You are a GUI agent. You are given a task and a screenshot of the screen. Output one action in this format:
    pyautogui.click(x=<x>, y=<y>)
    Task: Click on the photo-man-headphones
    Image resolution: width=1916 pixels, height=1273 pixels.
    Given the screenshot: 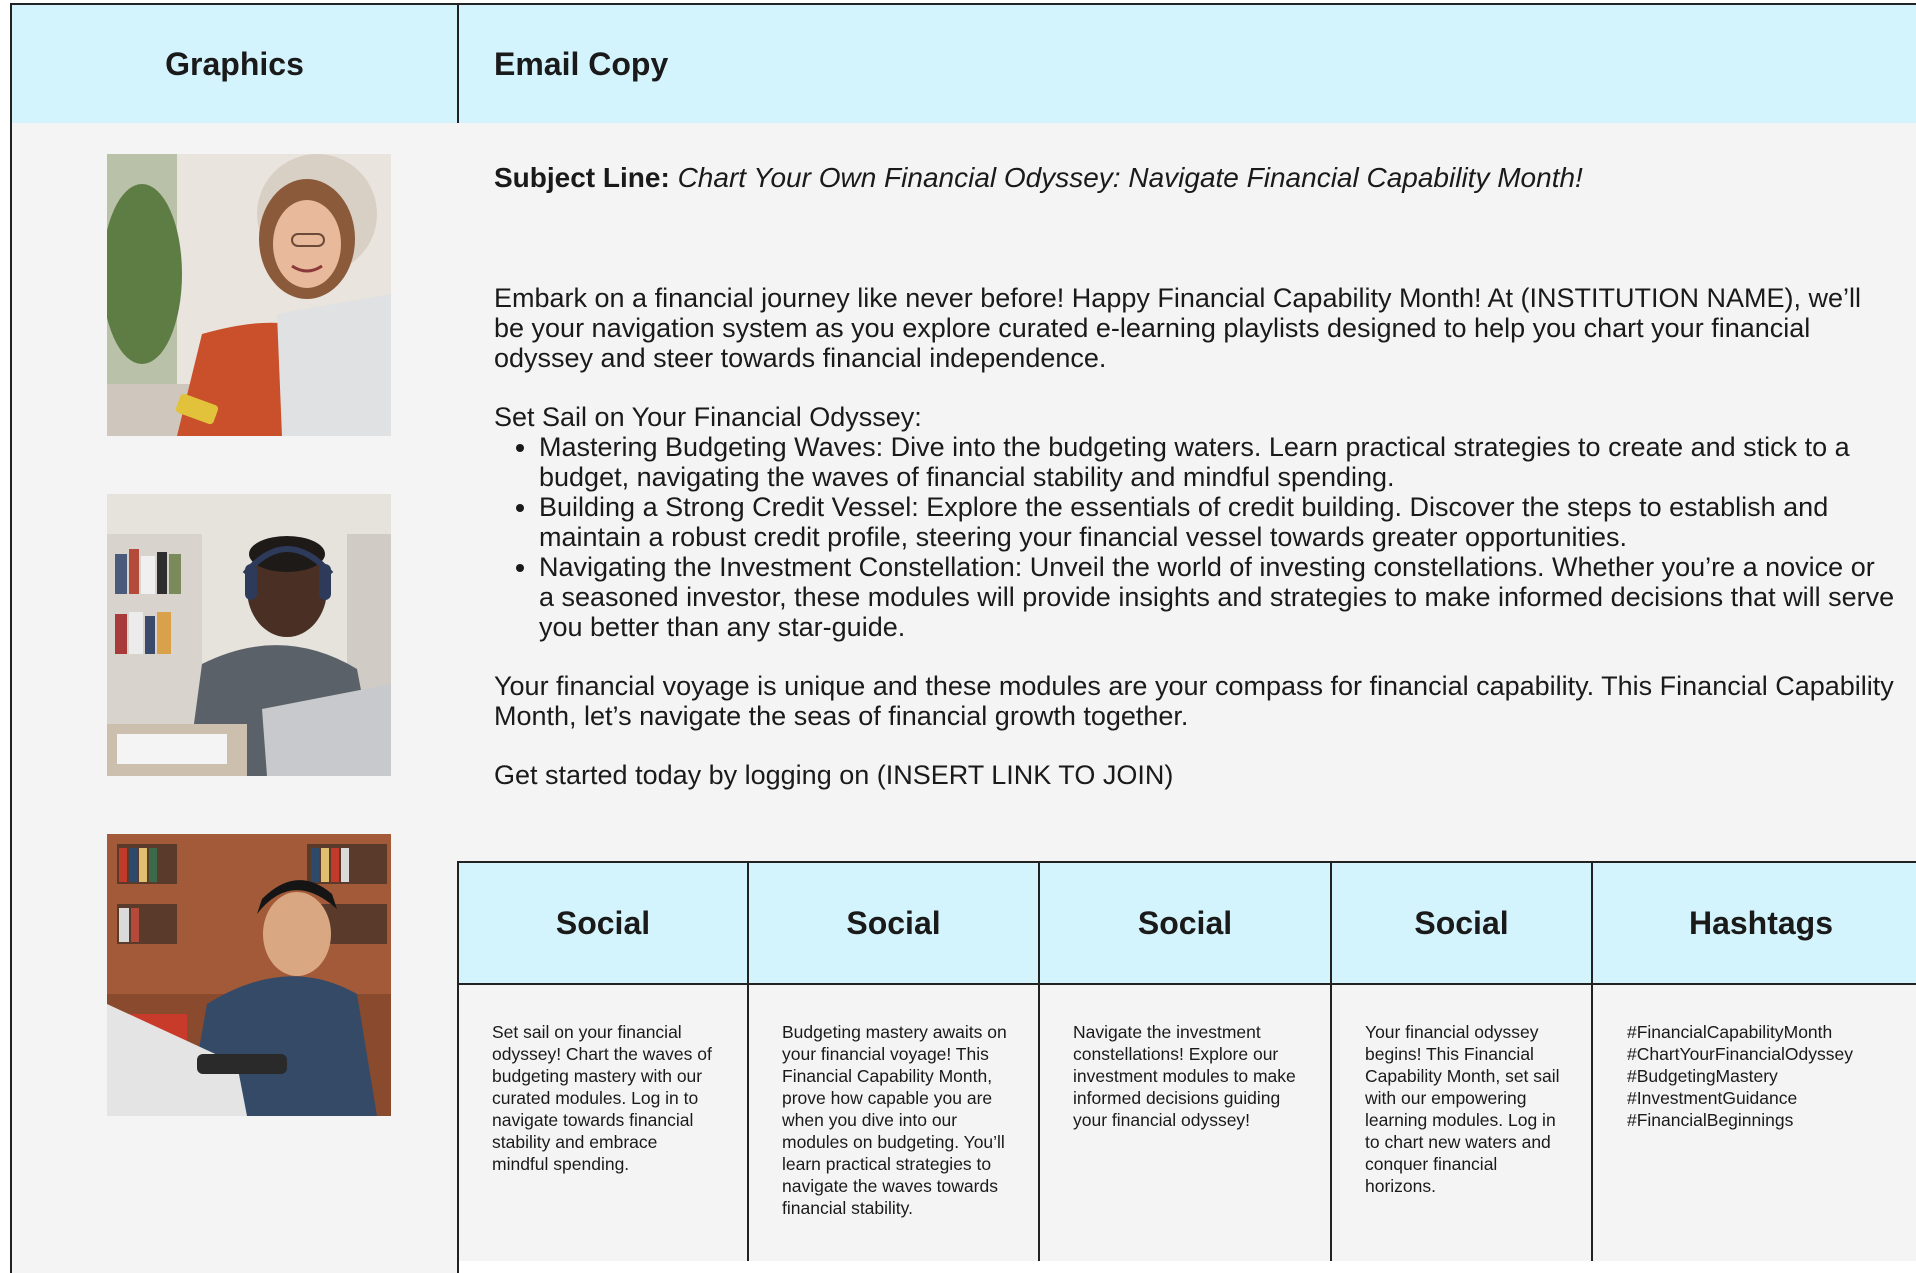 What is the action you would take?
    pyautogui.click(x=249, y=635)
    